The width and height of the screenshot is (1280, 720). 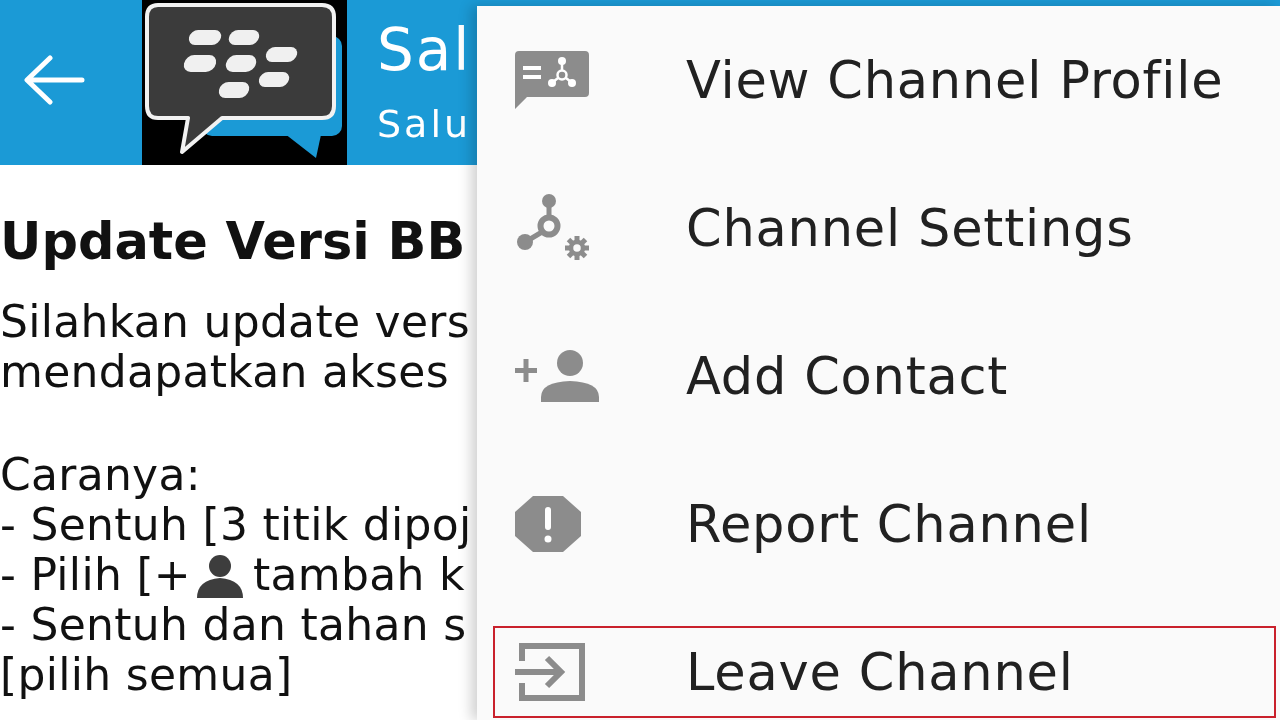 I want to click on post-text-line: tambah k, so click(x=359, y=575).